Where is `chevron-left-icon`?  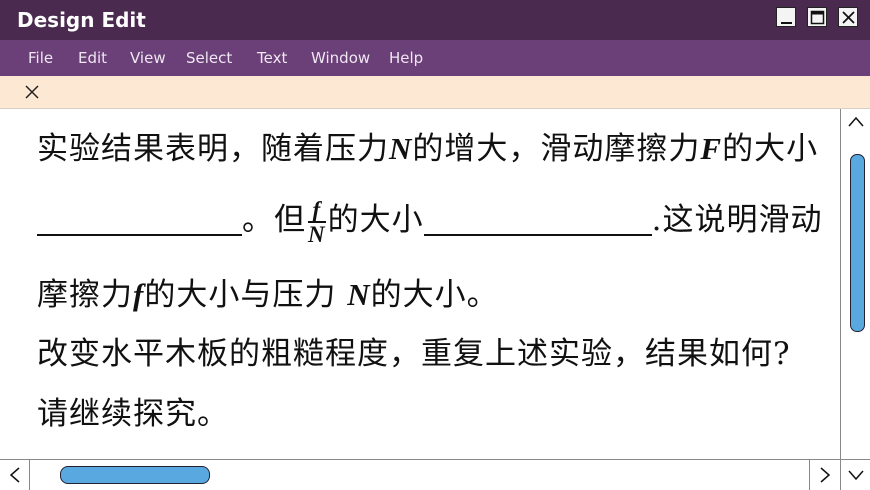
chevron-left-icon is located at coordinates (14, 475).